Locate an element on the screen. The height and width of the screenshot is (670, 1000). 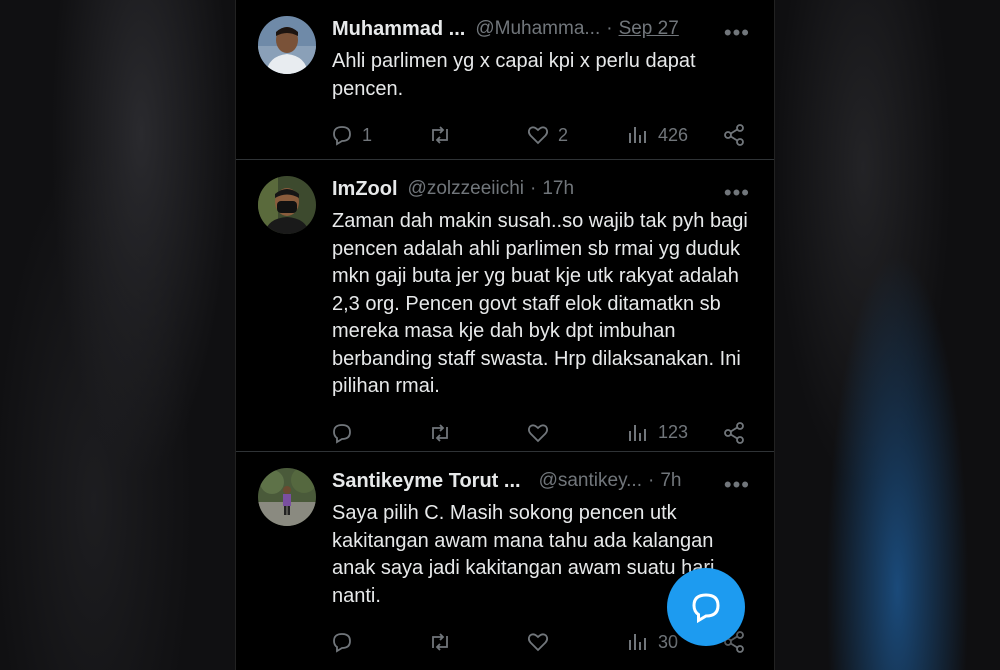
timestamp: Sep 27 is located at coordinates (649, 29).